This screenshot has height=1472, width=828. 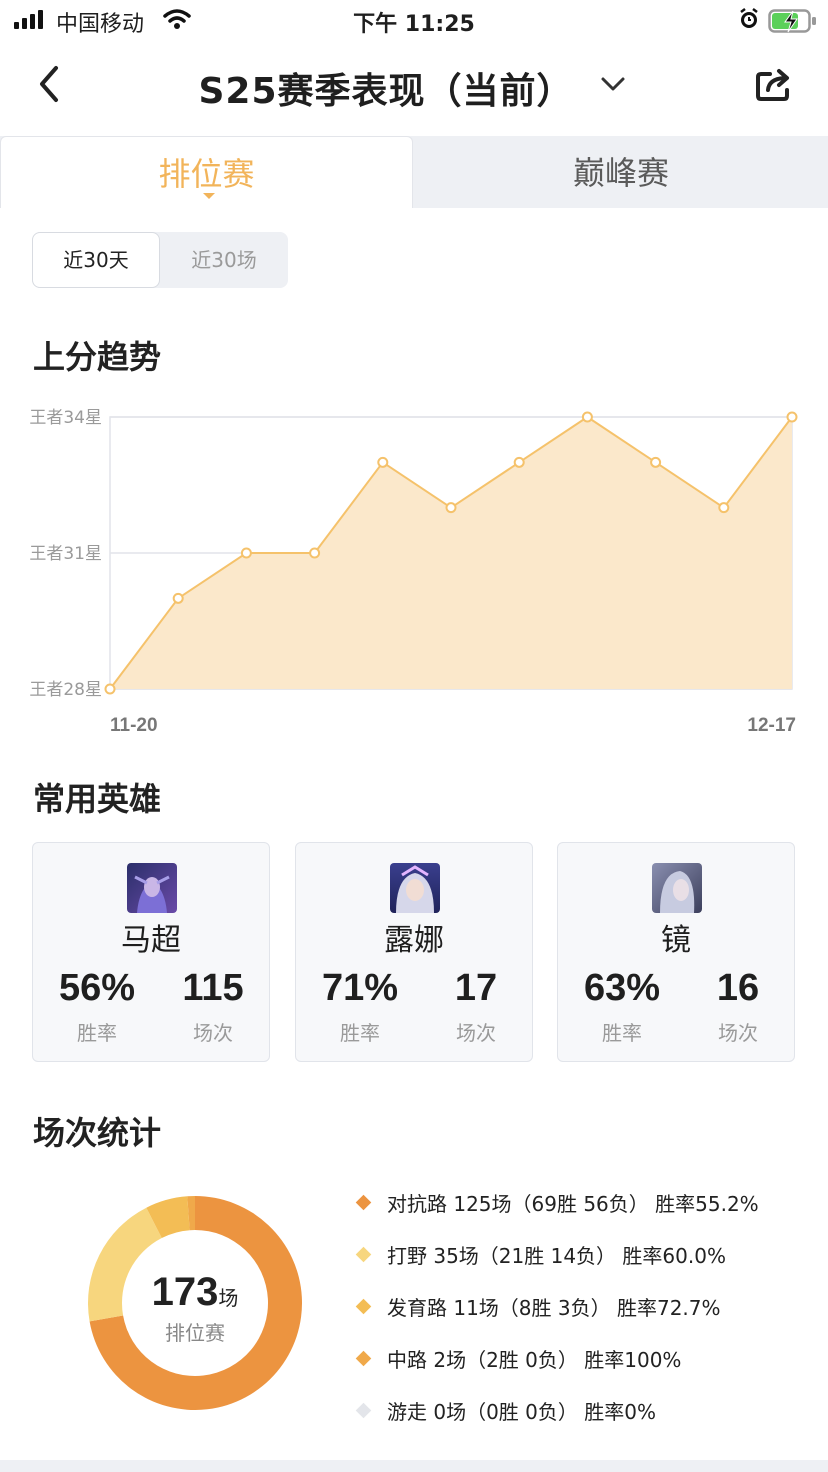 I want to click on range-toggle: 近30天 近30场, so click(x=160, y=260).